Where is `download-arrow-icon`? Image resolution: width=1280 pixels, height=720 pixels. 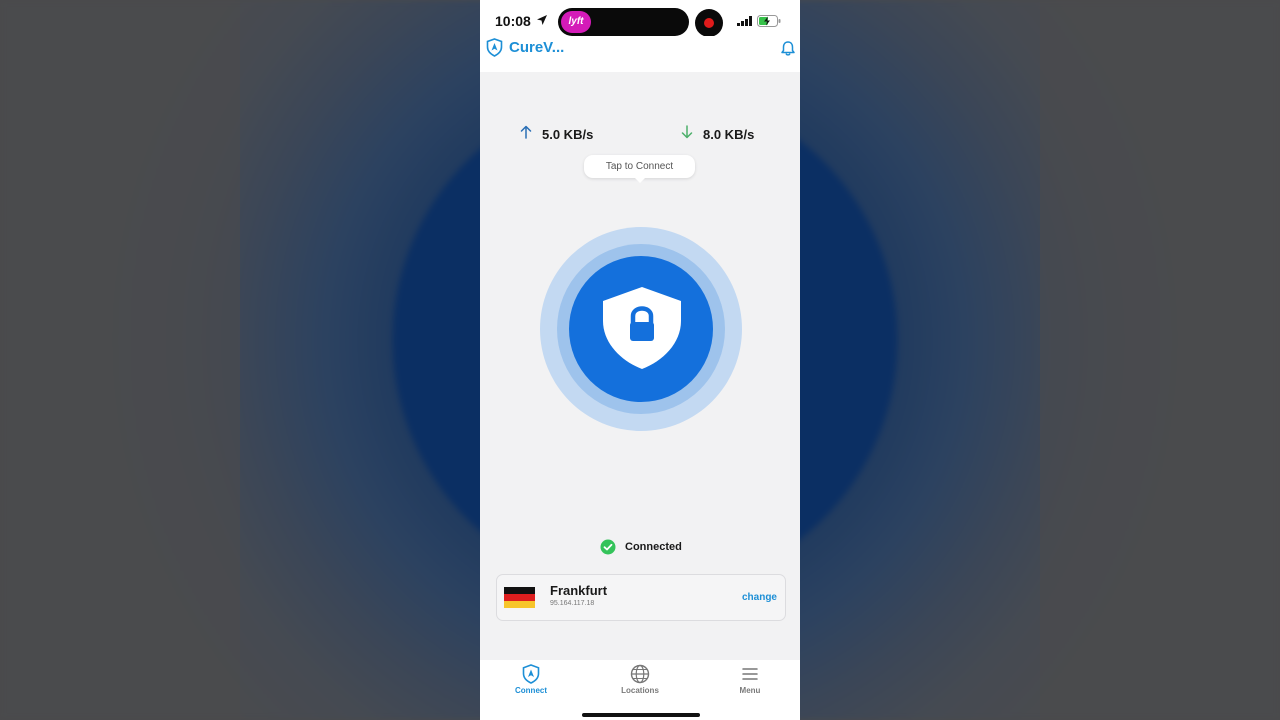 download-arrow-icon is located at coordinates (687, 132).